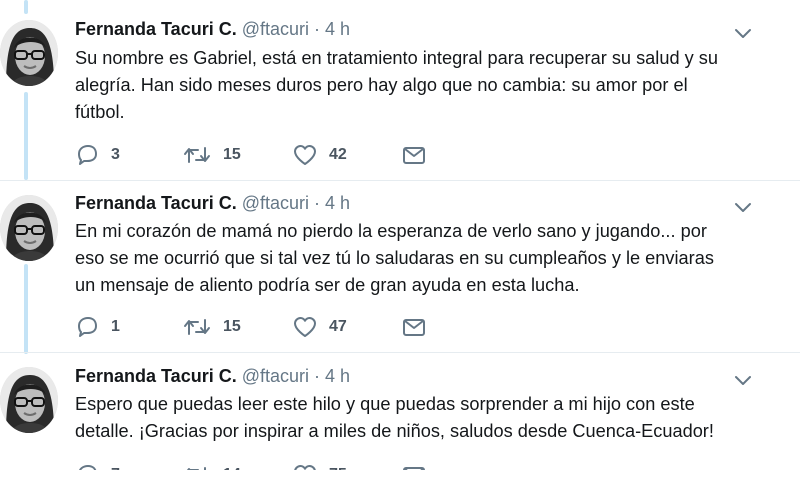 Image resolution: width=800 pixels, height=481 pixels. Describe the element at coordinates (320, 327) in the screenshot. I see `like-button: 47` at that location.